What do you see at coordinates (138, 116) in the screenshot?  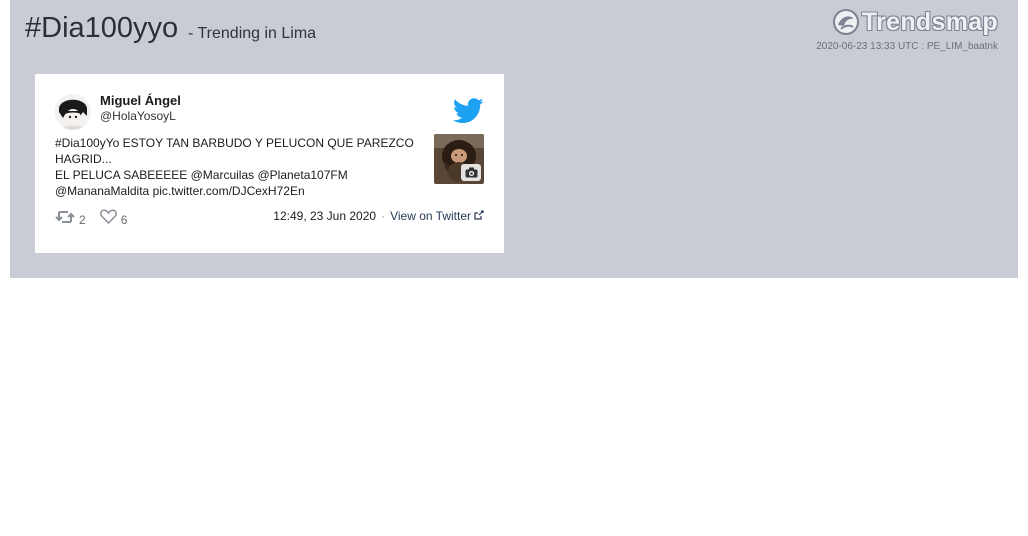 I see `user-handle: @HolaYosoyL` at bounding box center [138, 116].